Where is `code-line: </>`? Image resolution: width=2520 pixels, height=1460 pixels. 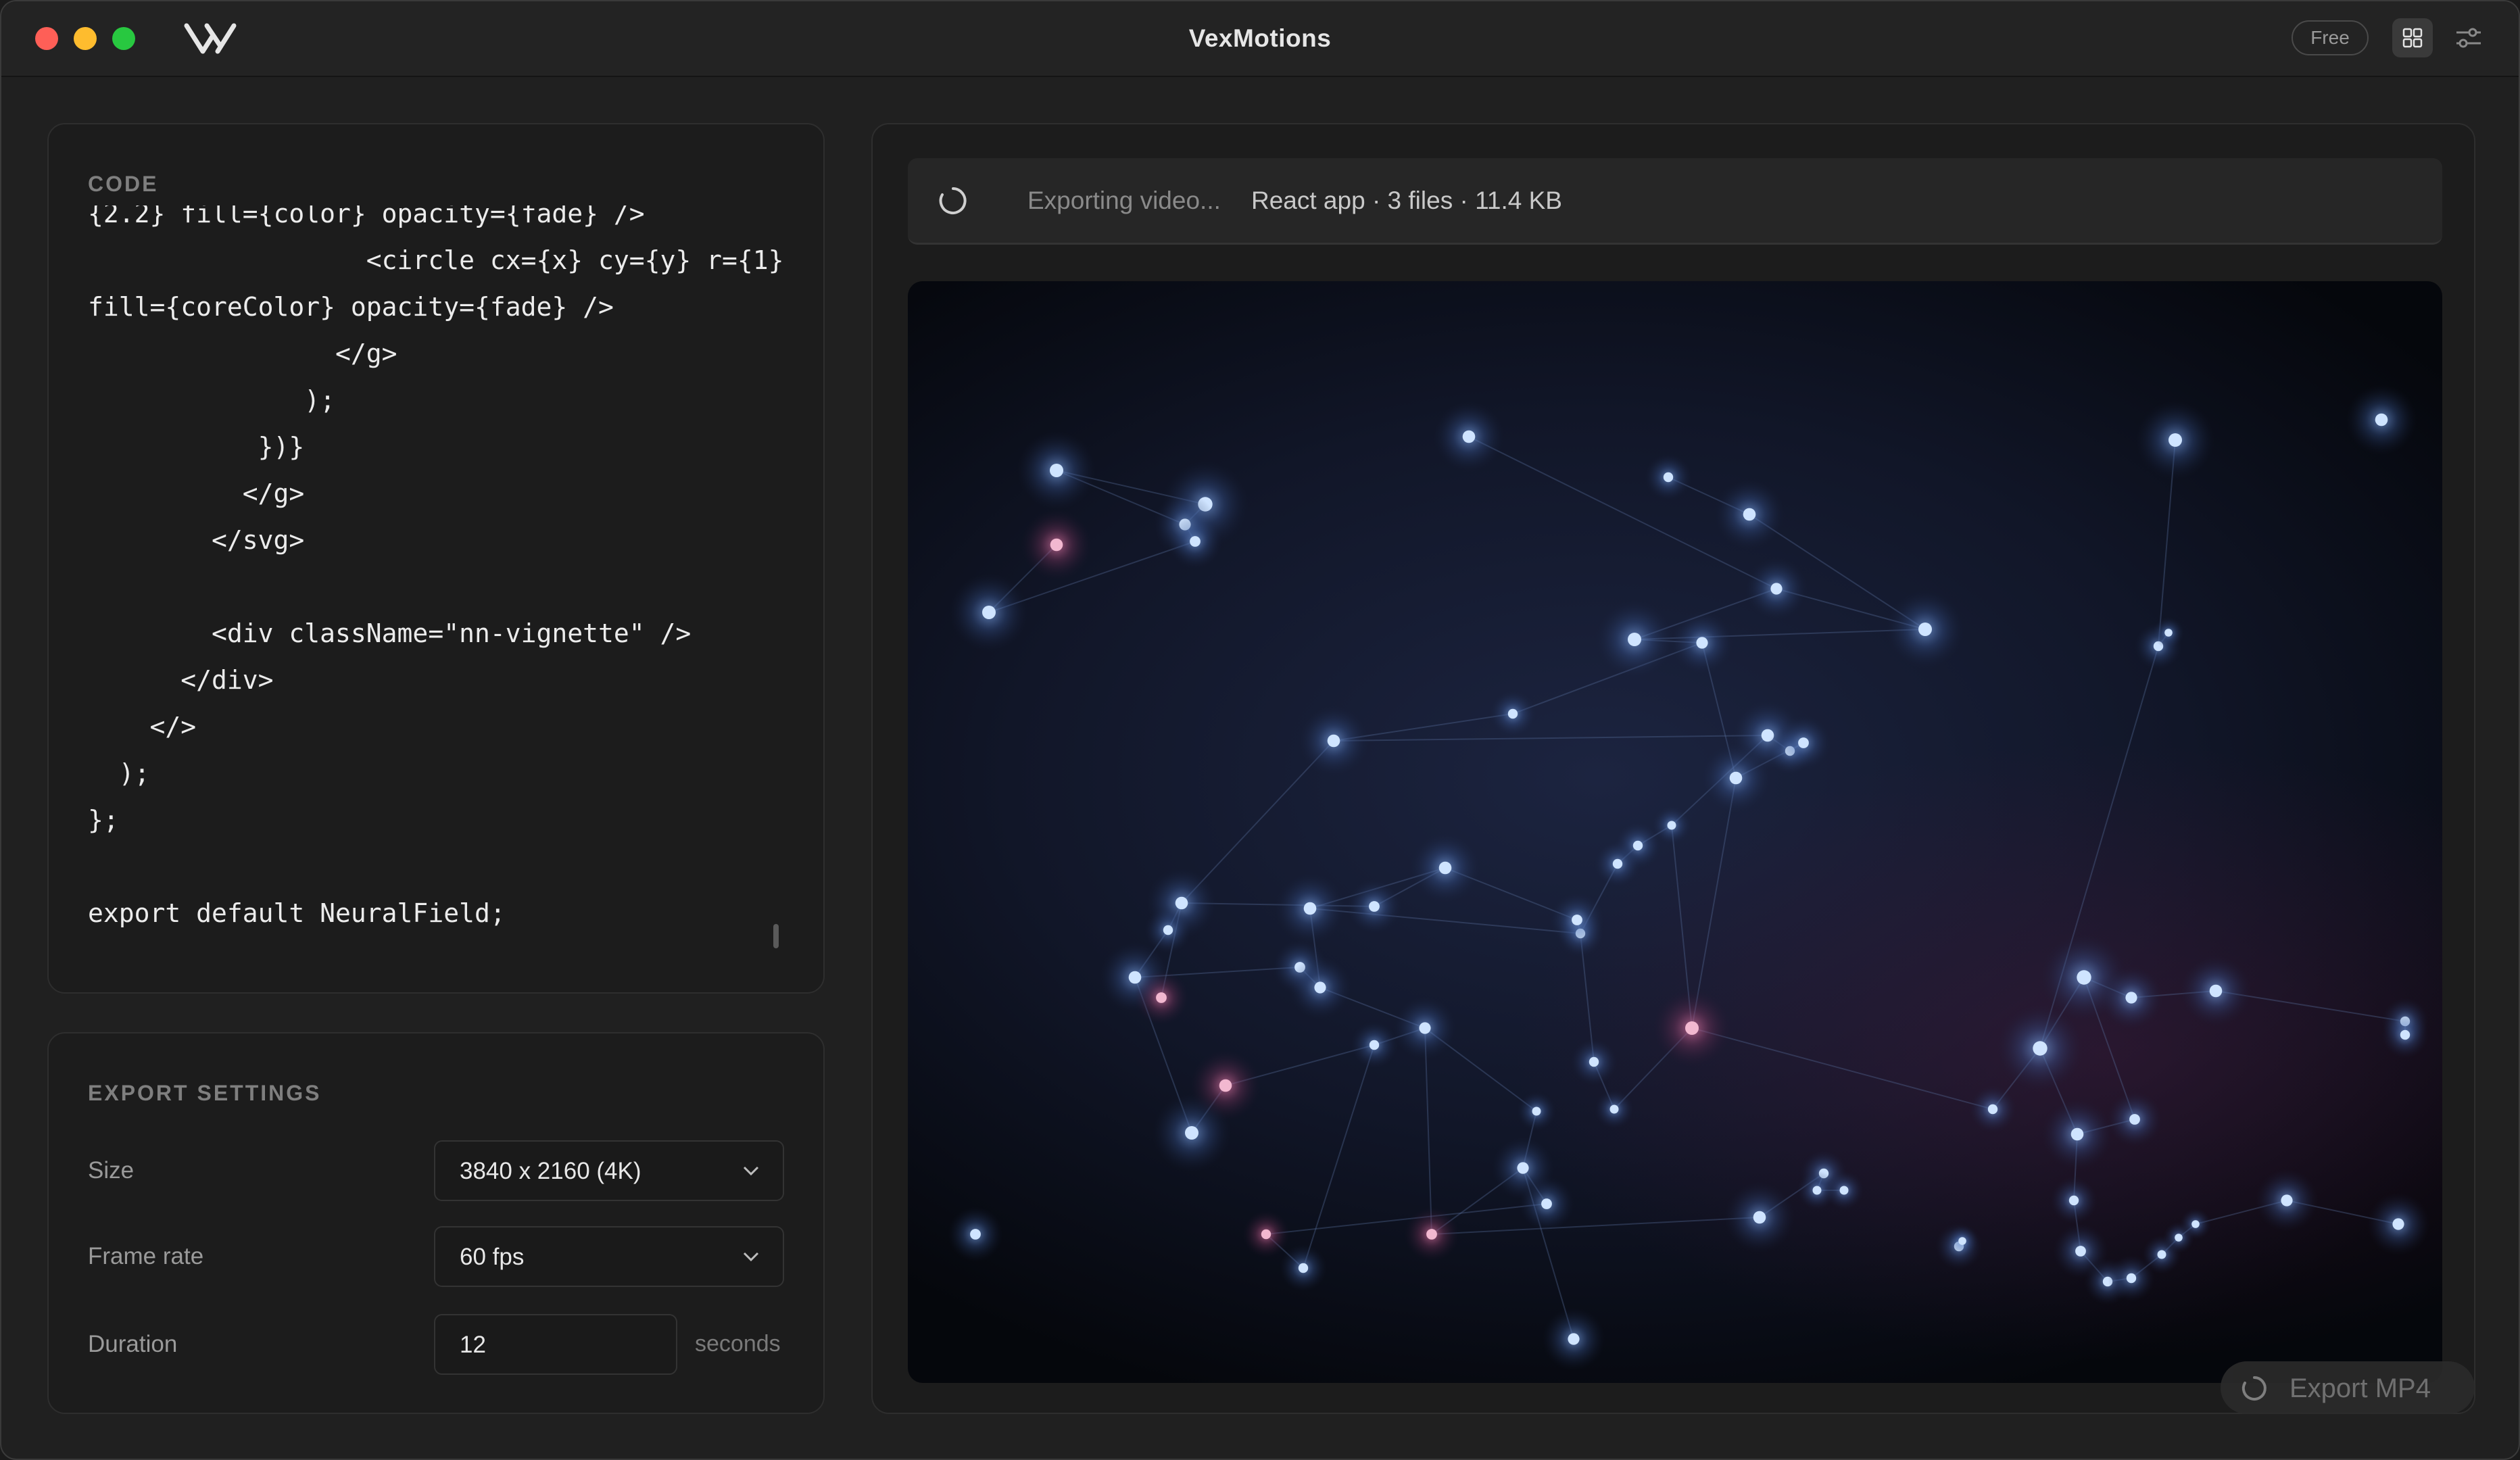 code-line: </> is located at coordinates (142, 726).